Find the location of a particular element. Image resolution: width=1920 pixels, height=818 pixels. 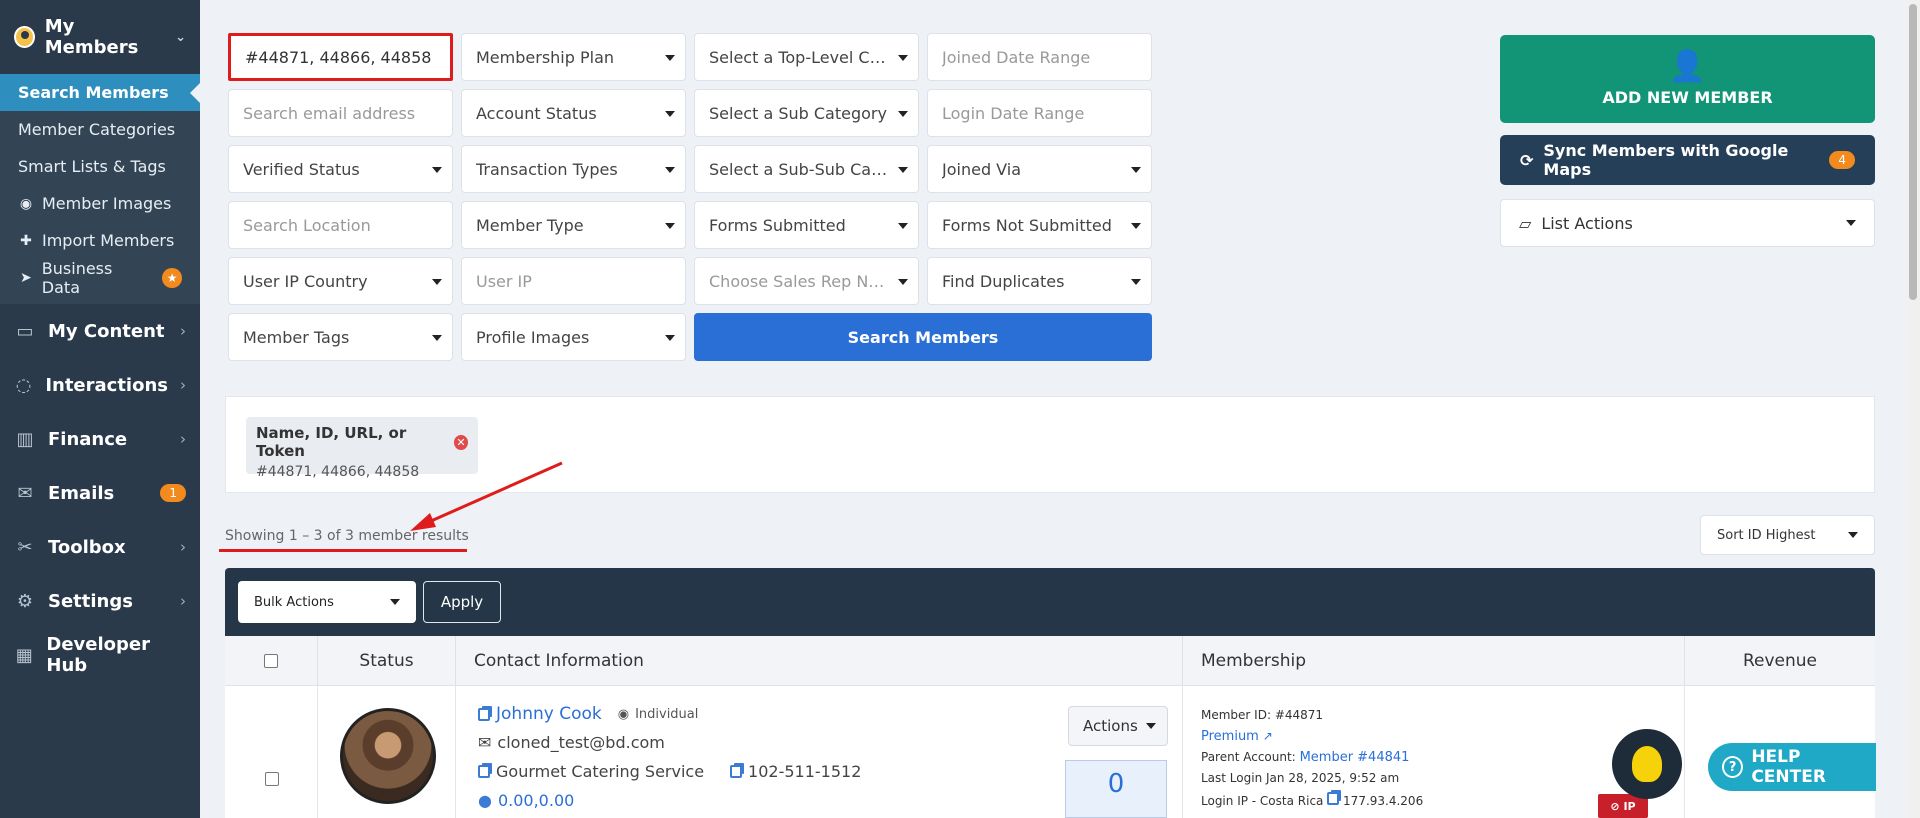

member-company: Gourmet Catering Service is located at coordinates (600, 771).